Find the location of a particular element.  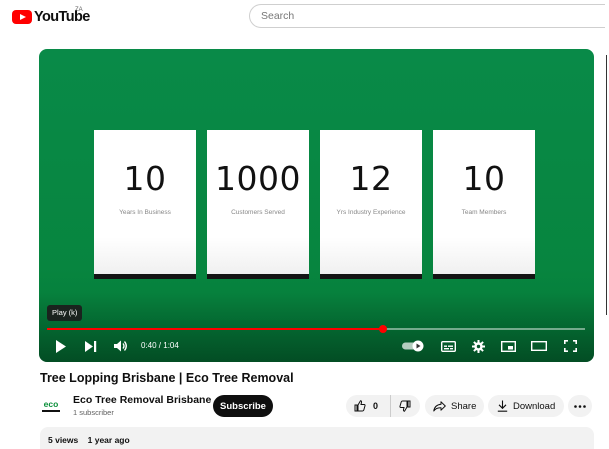

fullscreen-button is located at coordinates (570, 346).